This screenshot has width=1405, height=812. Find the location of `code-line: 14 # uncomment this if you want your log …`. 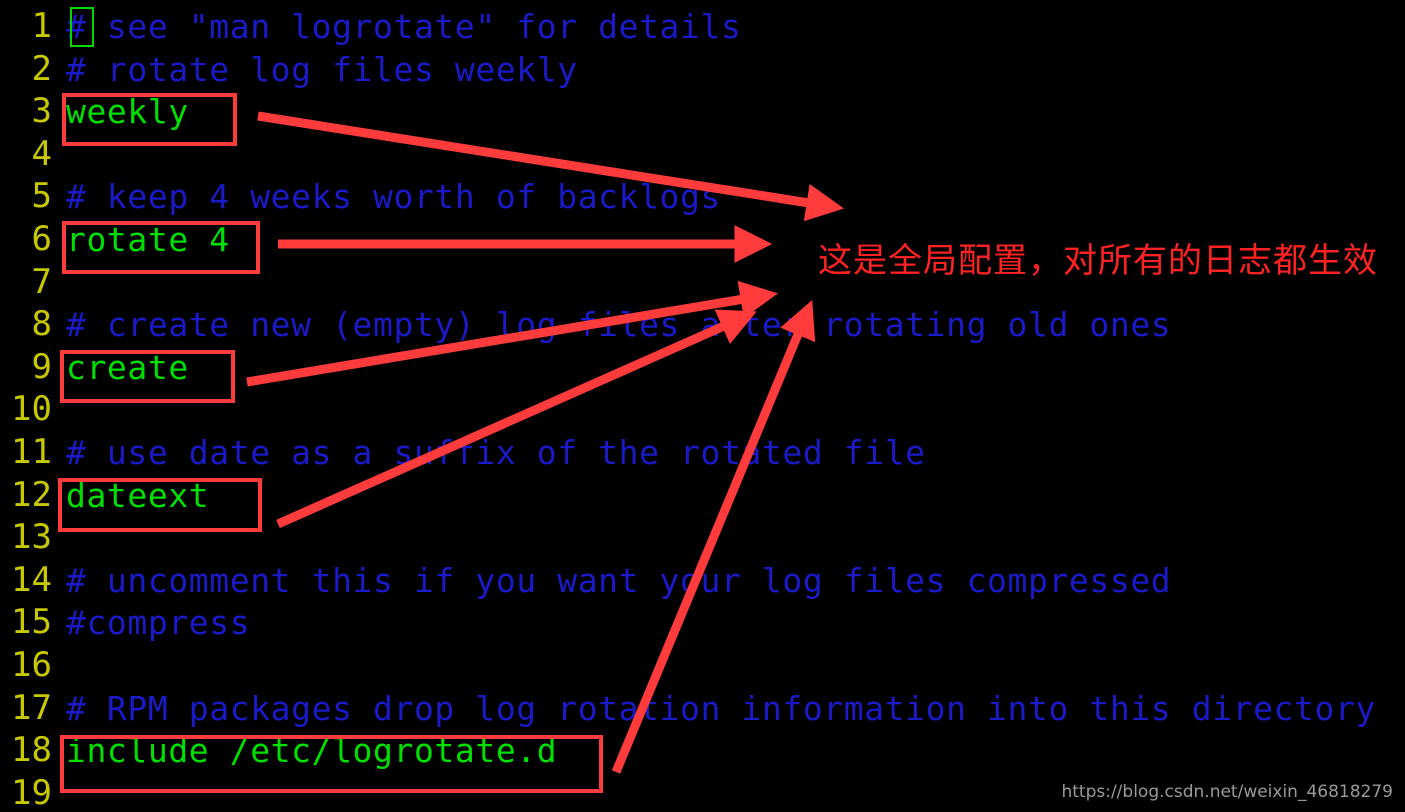

code-line: 14 # uncomment this if you want your log … is located at coordinates (702, 580).